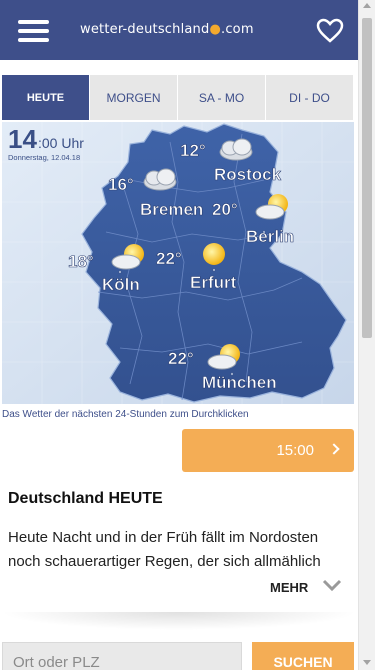 The width and height of the screenshot is (375, 670). I want to click on menu-icon, so click(33, 31).